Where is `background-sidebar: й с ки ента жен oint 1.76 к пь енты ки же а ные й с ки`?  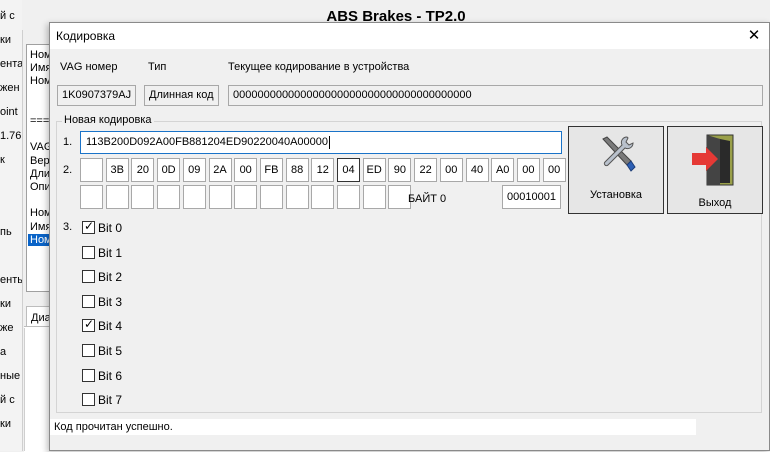
background-sidebar: й с ки ента жен oint 1.76 к пь енты ки же а ные й с ки is located at coordinates (11, 225).